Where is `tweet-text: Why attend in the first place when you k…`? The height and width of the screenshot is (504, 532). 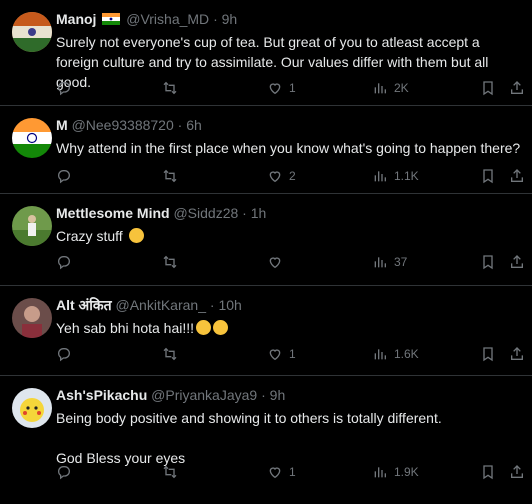
tweet-text: Why attend in the first place when you k… is located at coordinates (288, 148).